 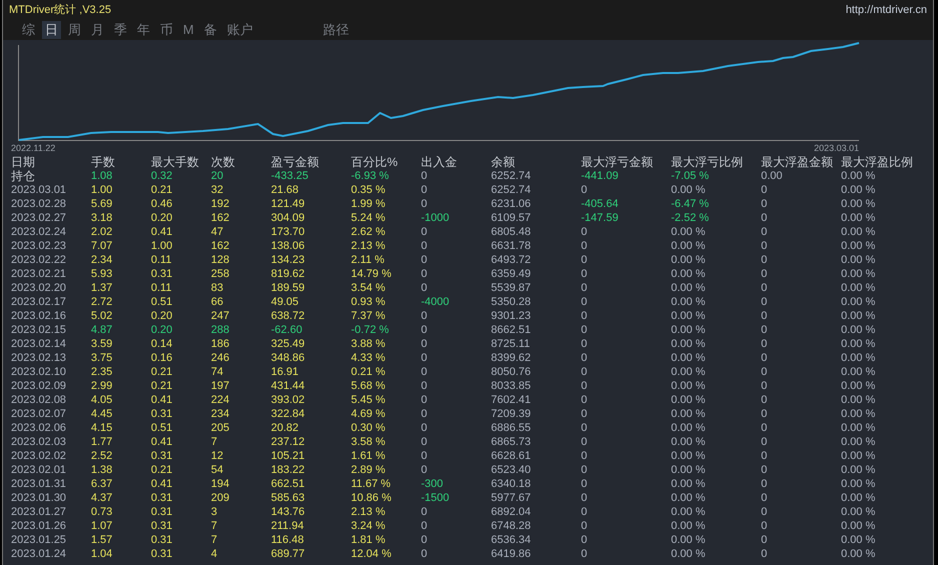 I want to click on table-cell-text: 1.00, so click(x=102, y=190).